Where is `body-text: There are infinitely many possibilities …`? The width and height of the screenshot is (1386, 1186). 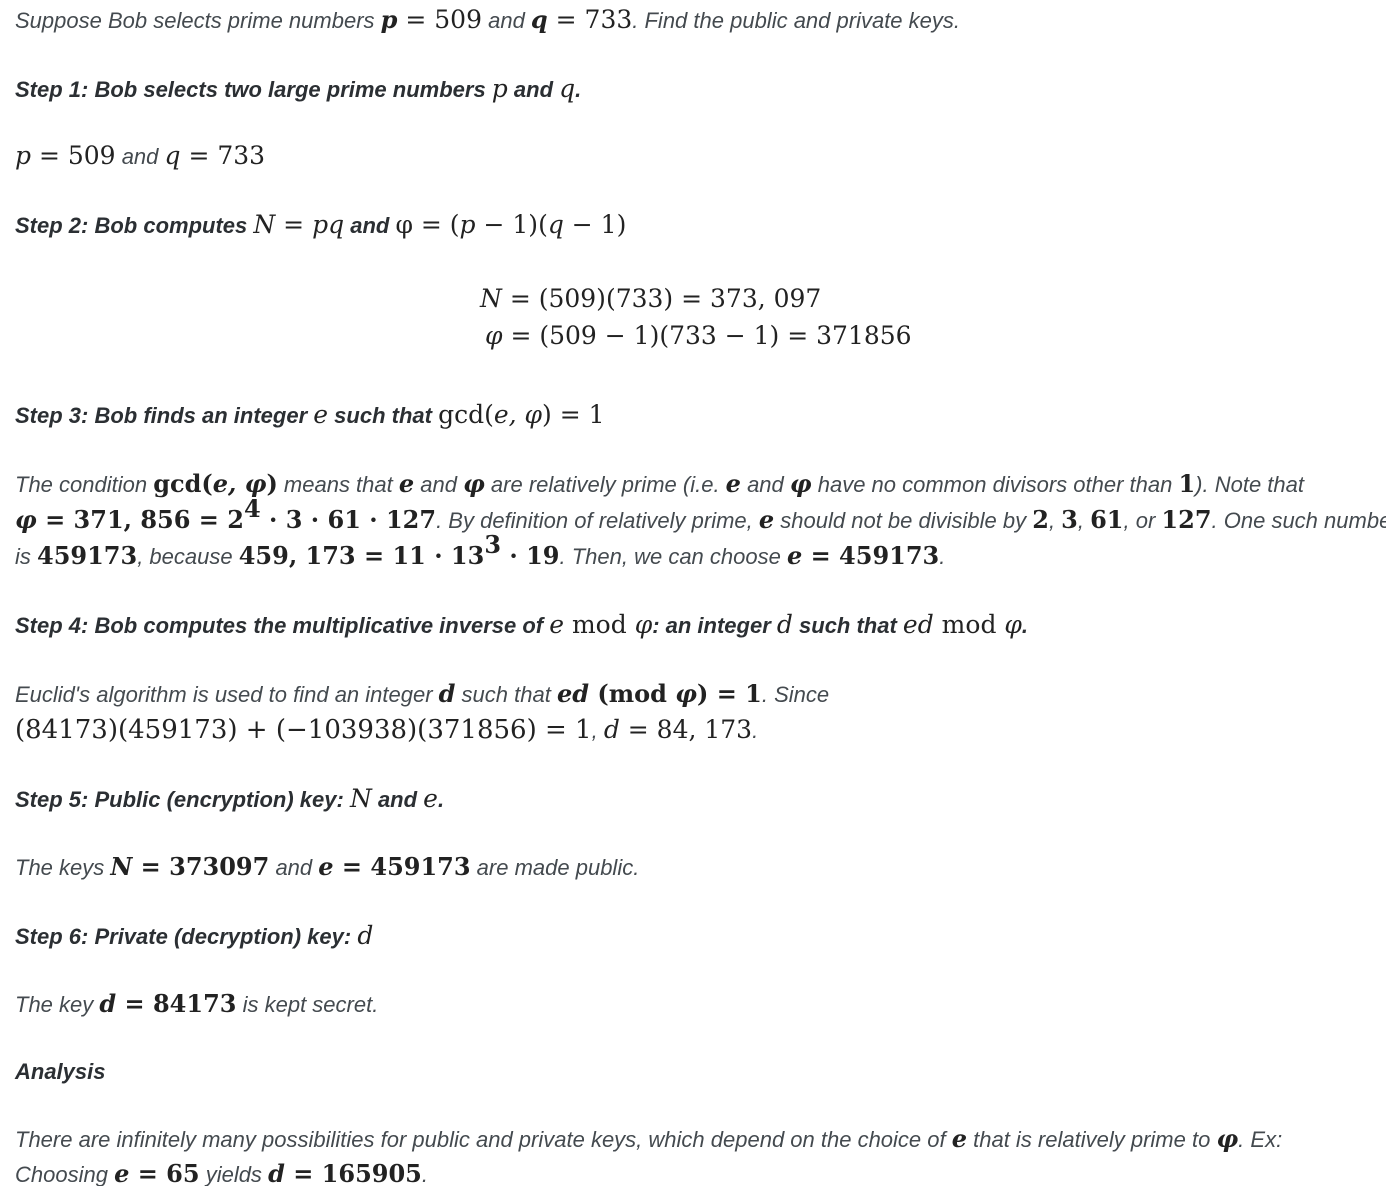
body-text: There are infinitely many possibilities … is located at coordinates (483, 1139).